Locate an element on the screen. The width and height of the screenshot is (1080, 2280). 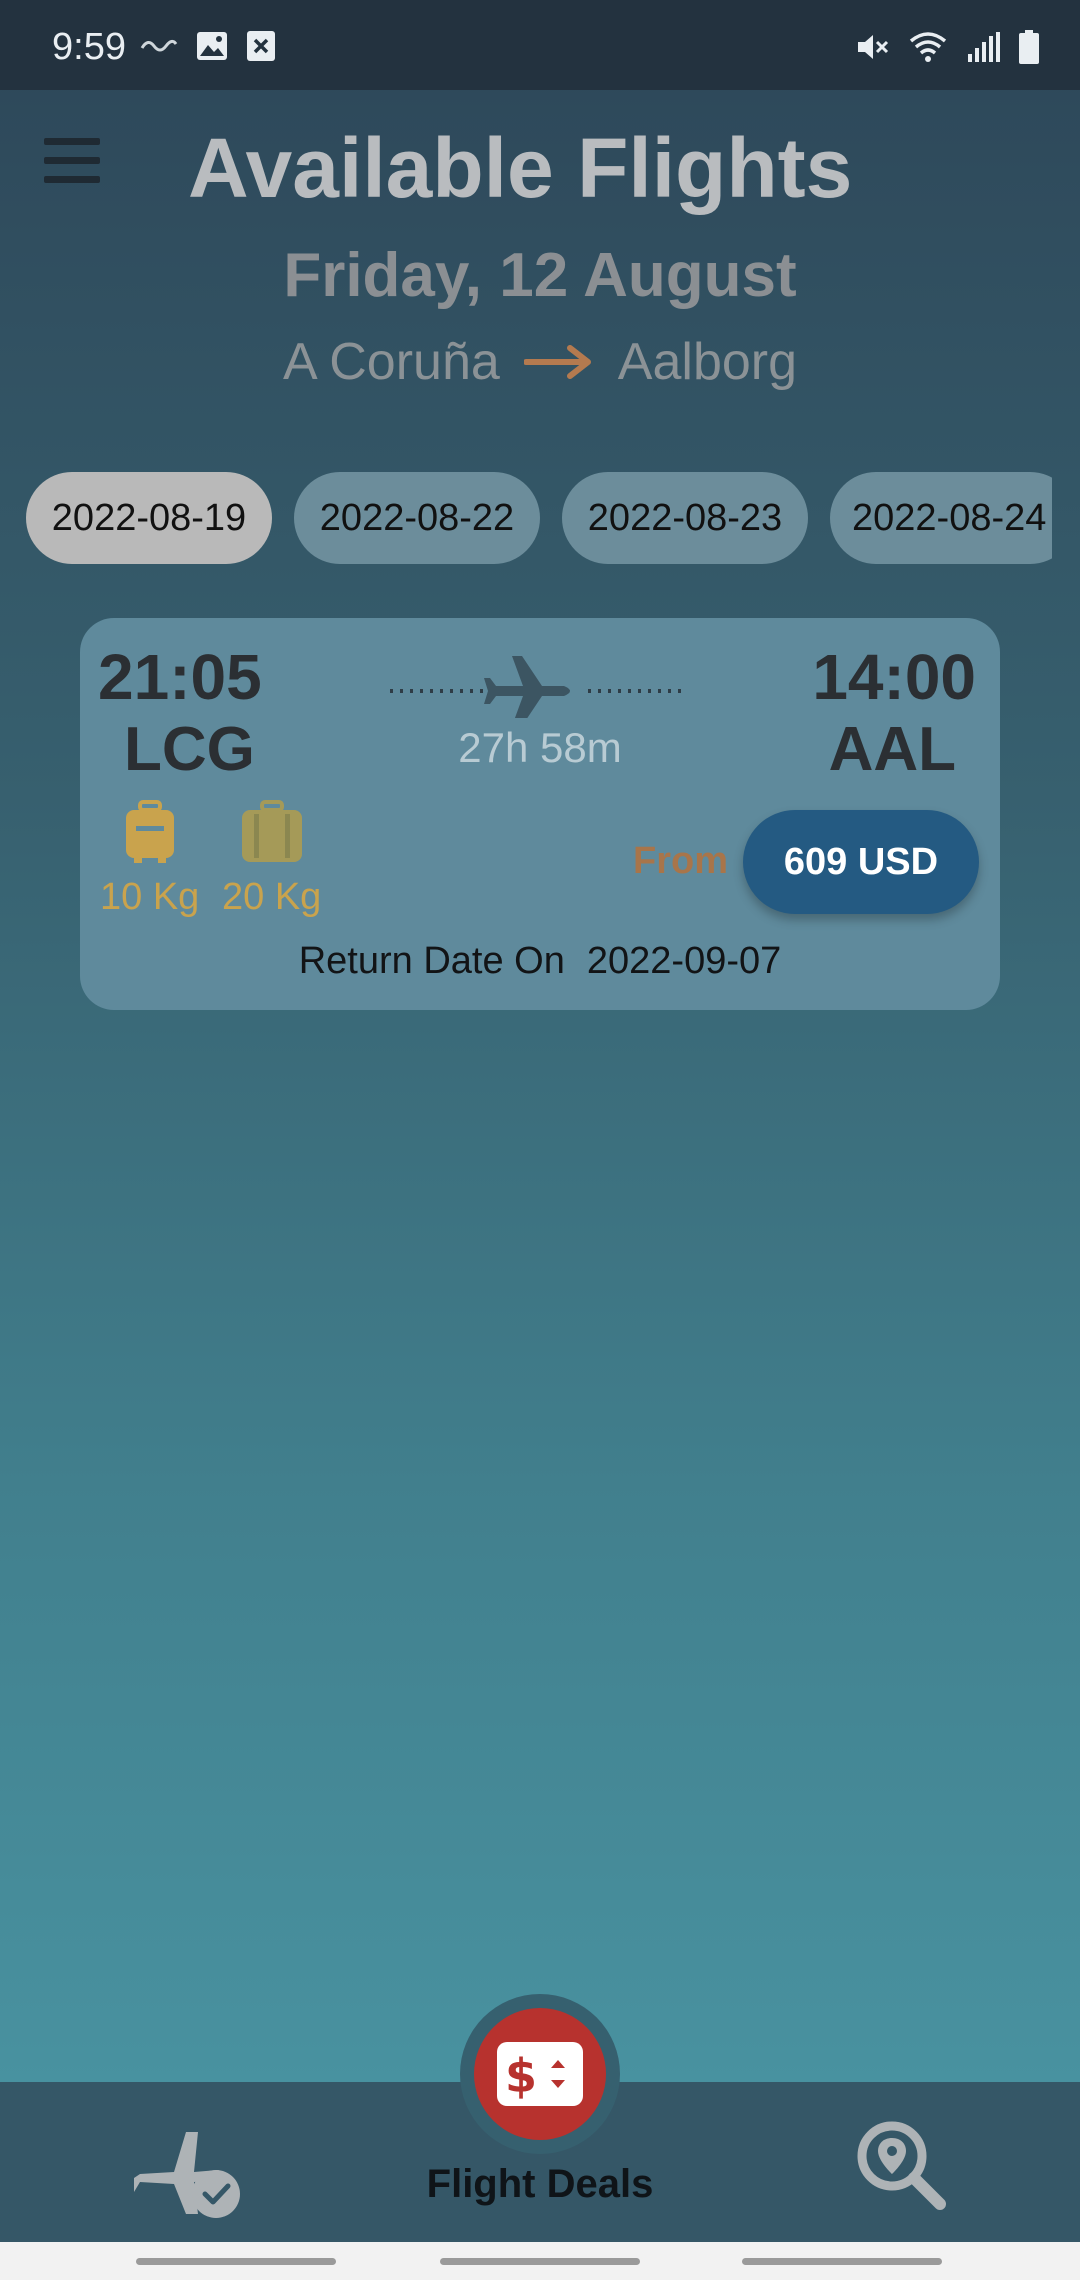
return-date-label: Return Date On is located at coordinates (431, 961).